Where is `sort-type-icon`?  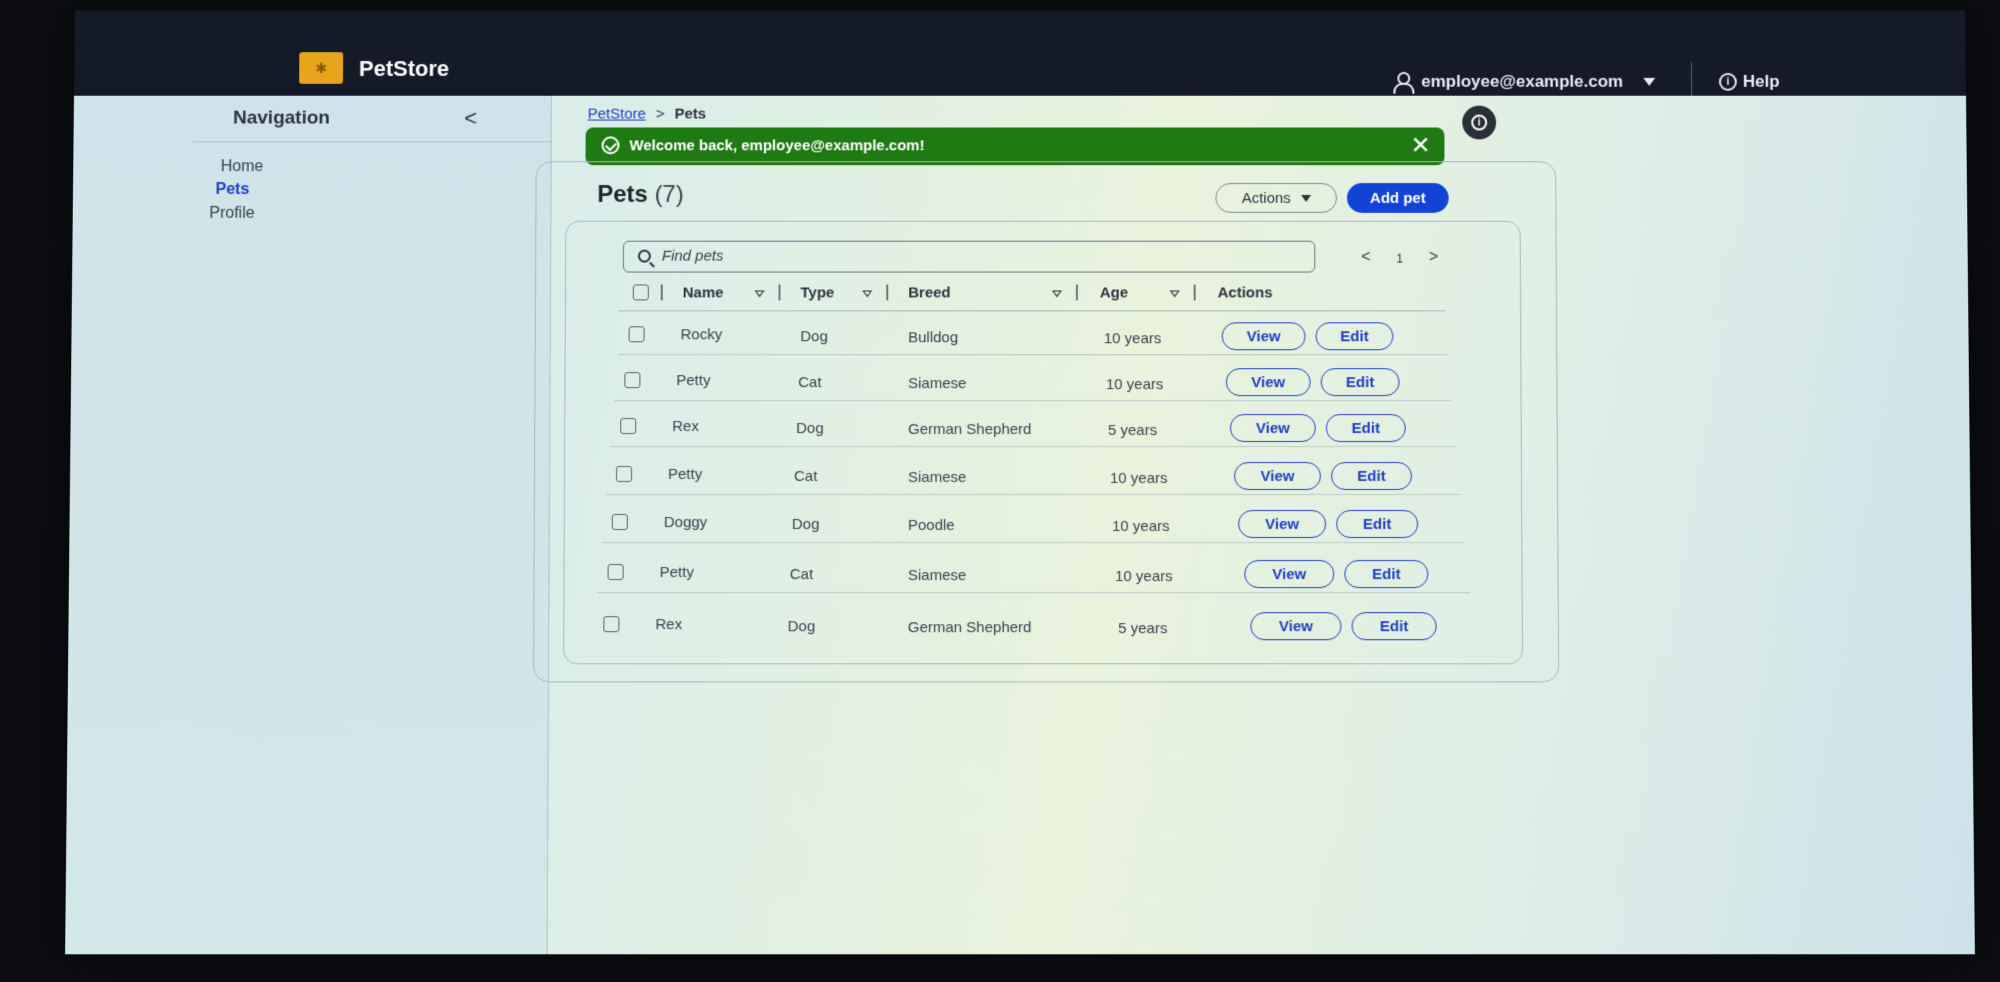 sort-type-icon is located at coordinates (867, 294).